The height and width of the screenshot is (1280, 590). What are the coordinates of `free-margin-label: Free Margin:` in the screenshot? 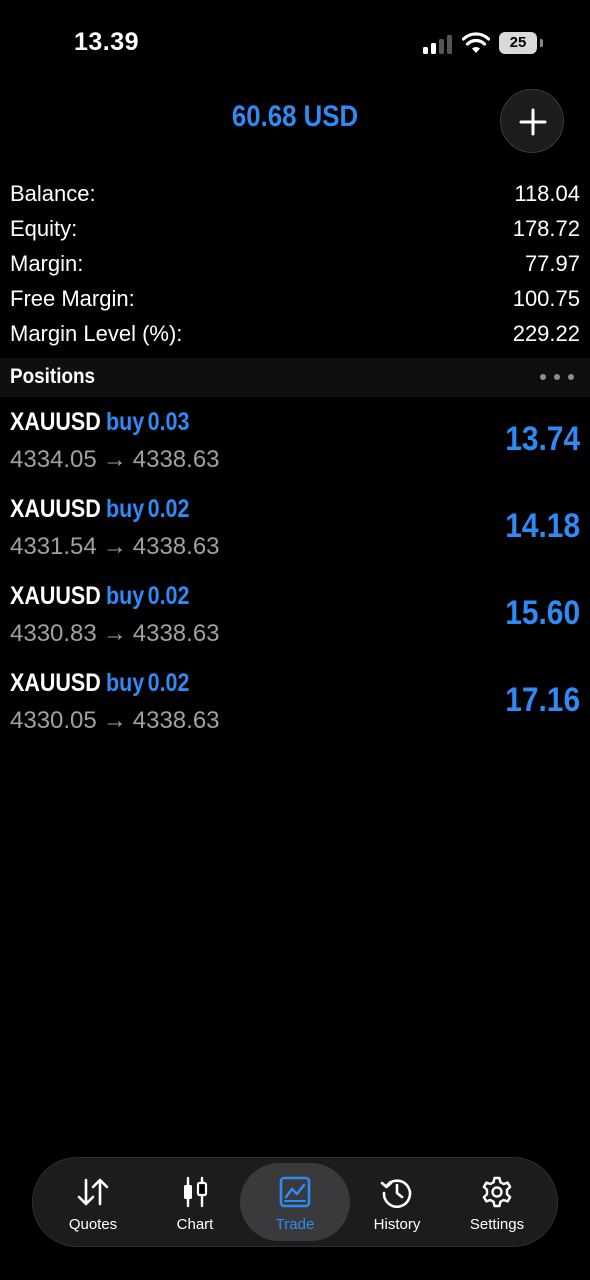 It's located at (72, 298).